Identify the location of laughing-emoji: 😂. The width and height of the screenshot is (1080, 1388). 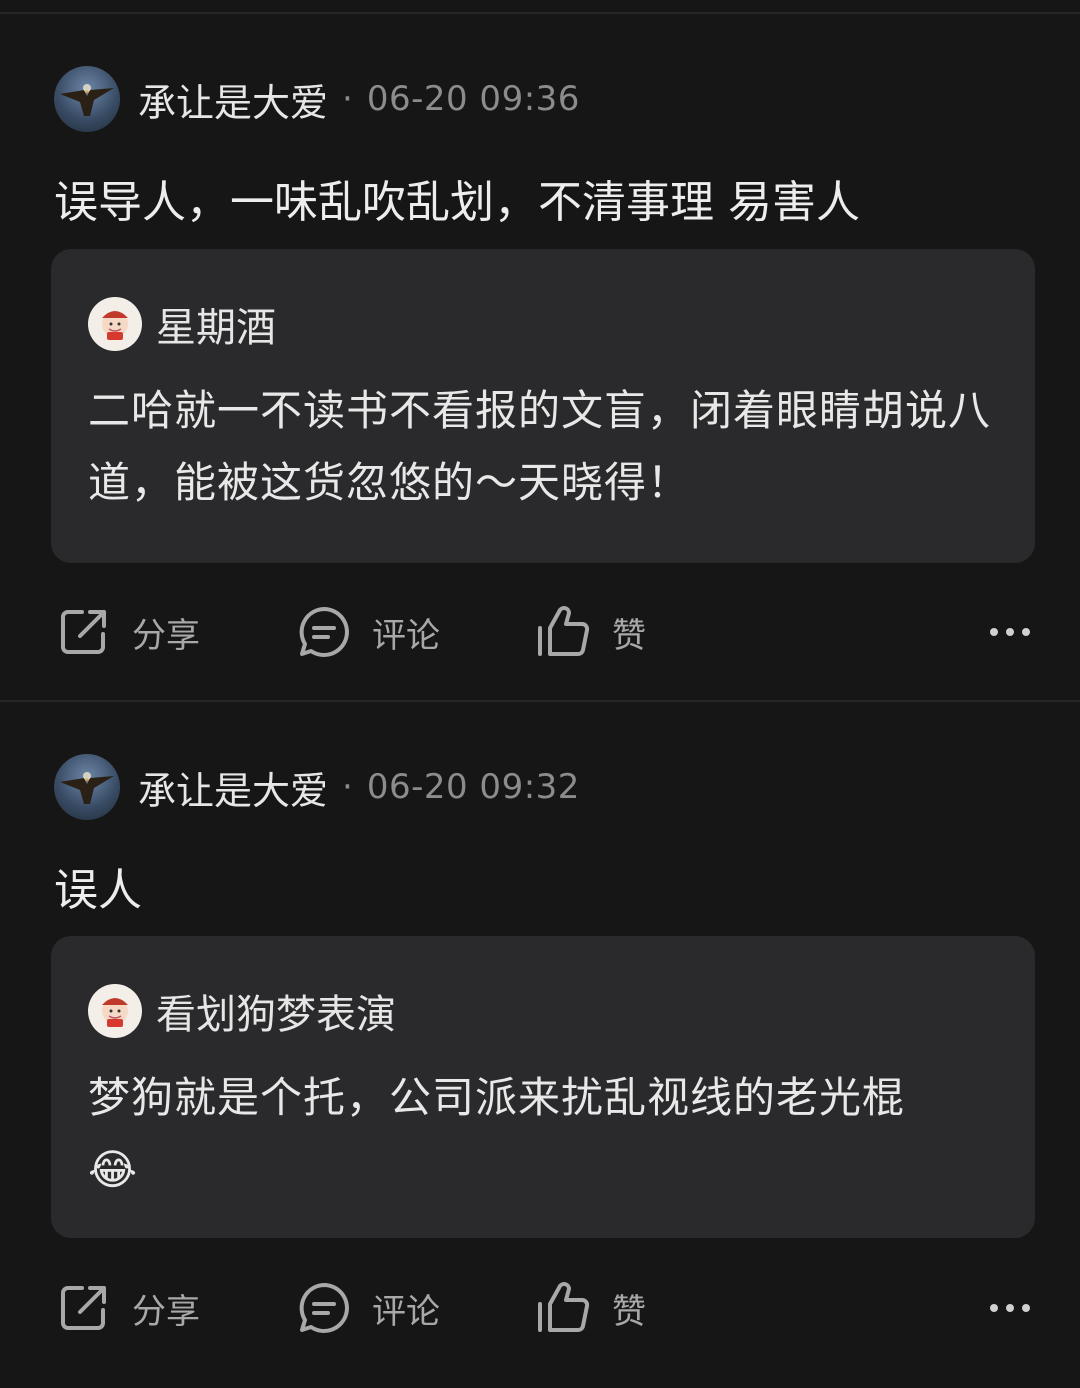
(113, 1169).